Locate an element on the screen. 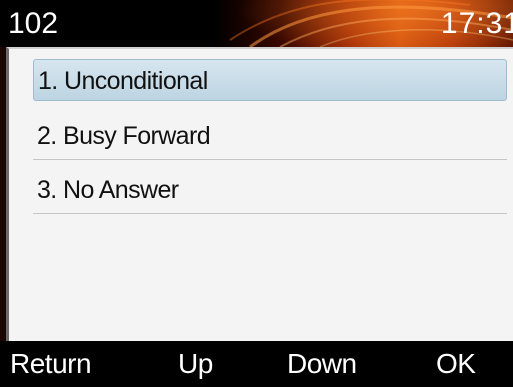 Image resolution: width=513 pixels, height=387 pixels. ok-softkey: OK is located at coordinates (456, 364).